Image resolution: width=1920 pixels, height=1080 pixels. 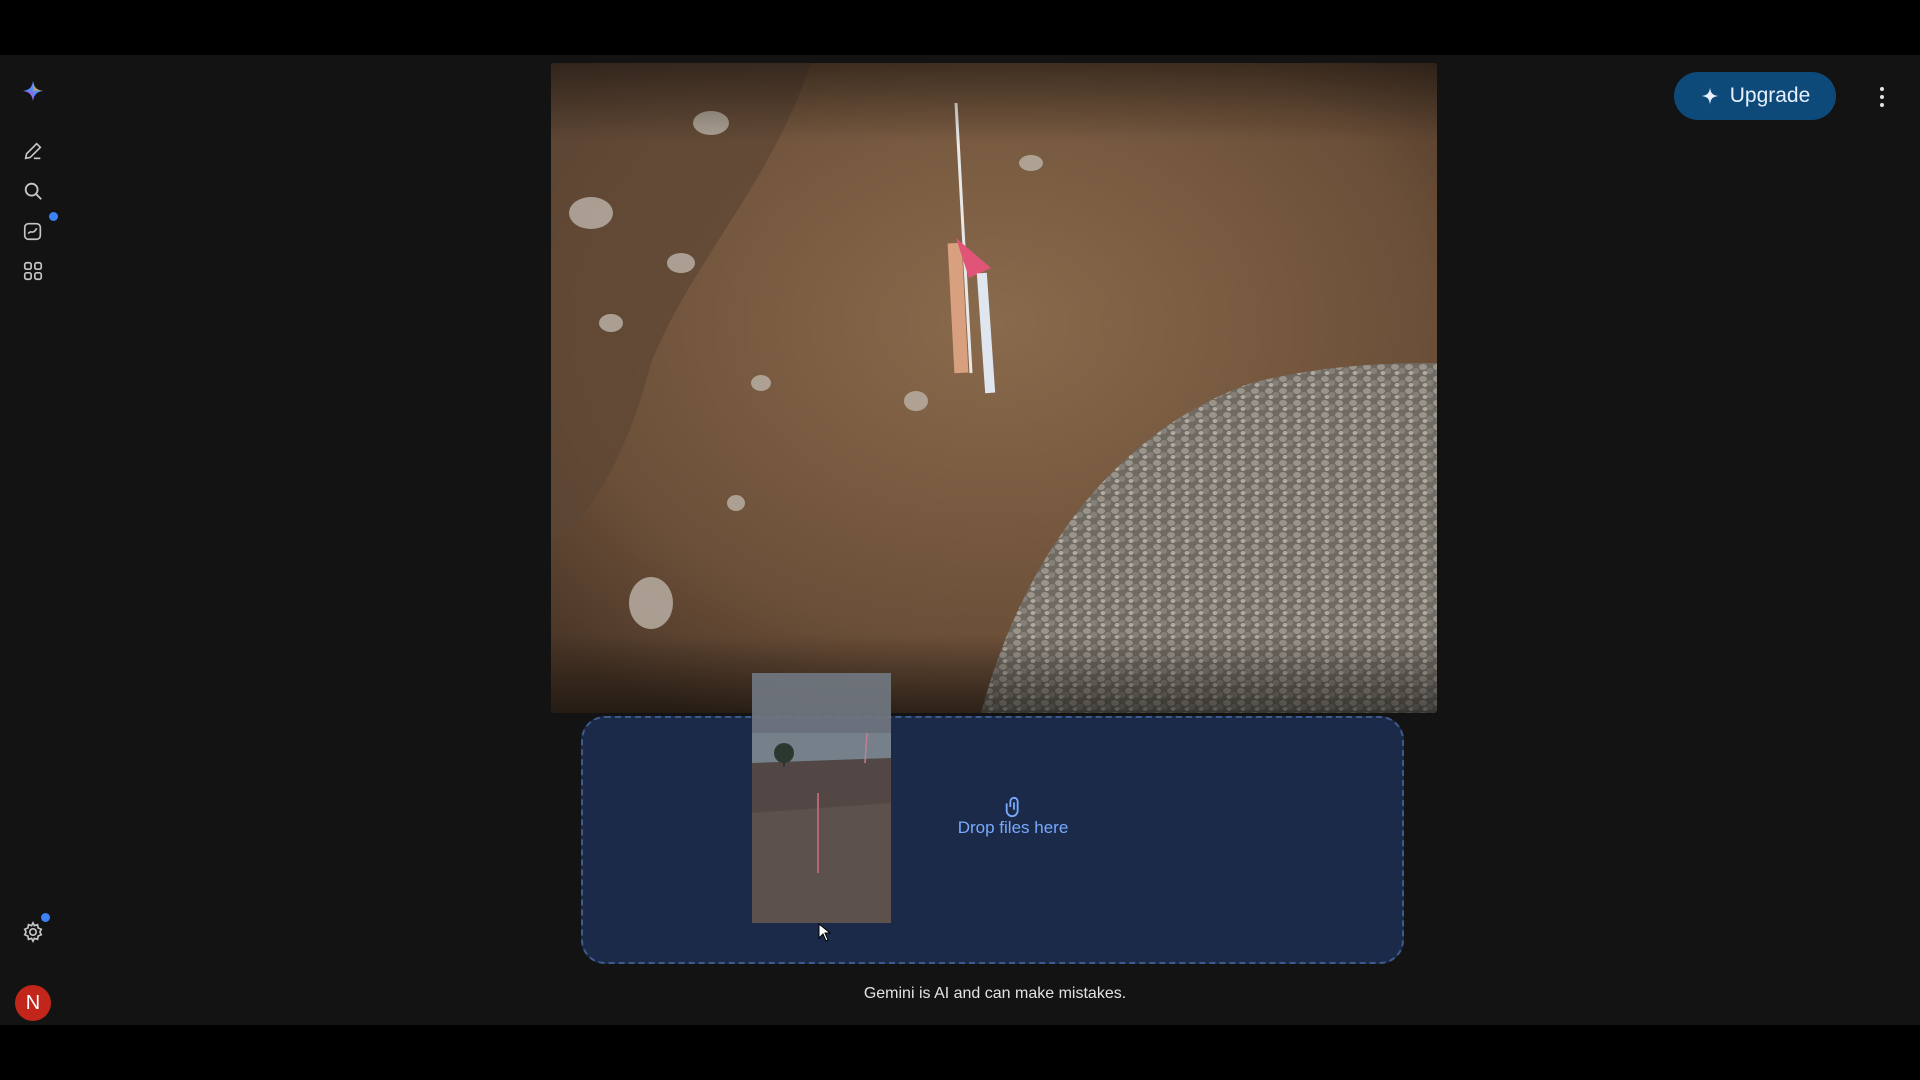 What do you see at coordinates (992, 840) in the screenshot?
I see `file-dropzone: Drop files here` at bounding box center [992, 840].